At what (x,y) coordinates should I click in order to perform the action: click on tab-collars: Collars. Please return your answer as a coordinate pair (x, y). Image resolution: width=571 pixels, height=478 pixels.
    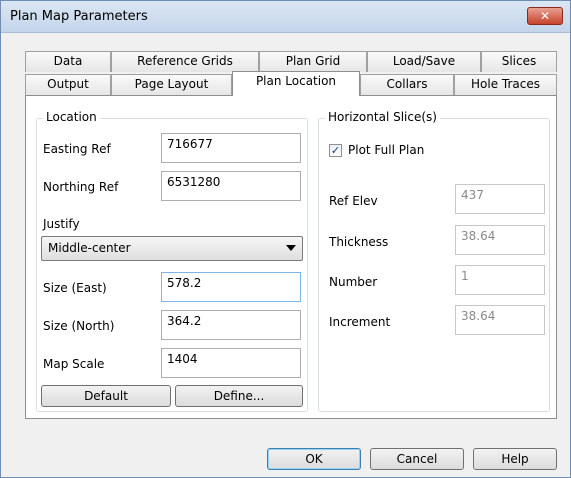
    Looking at the image, I should click on (407, 84).